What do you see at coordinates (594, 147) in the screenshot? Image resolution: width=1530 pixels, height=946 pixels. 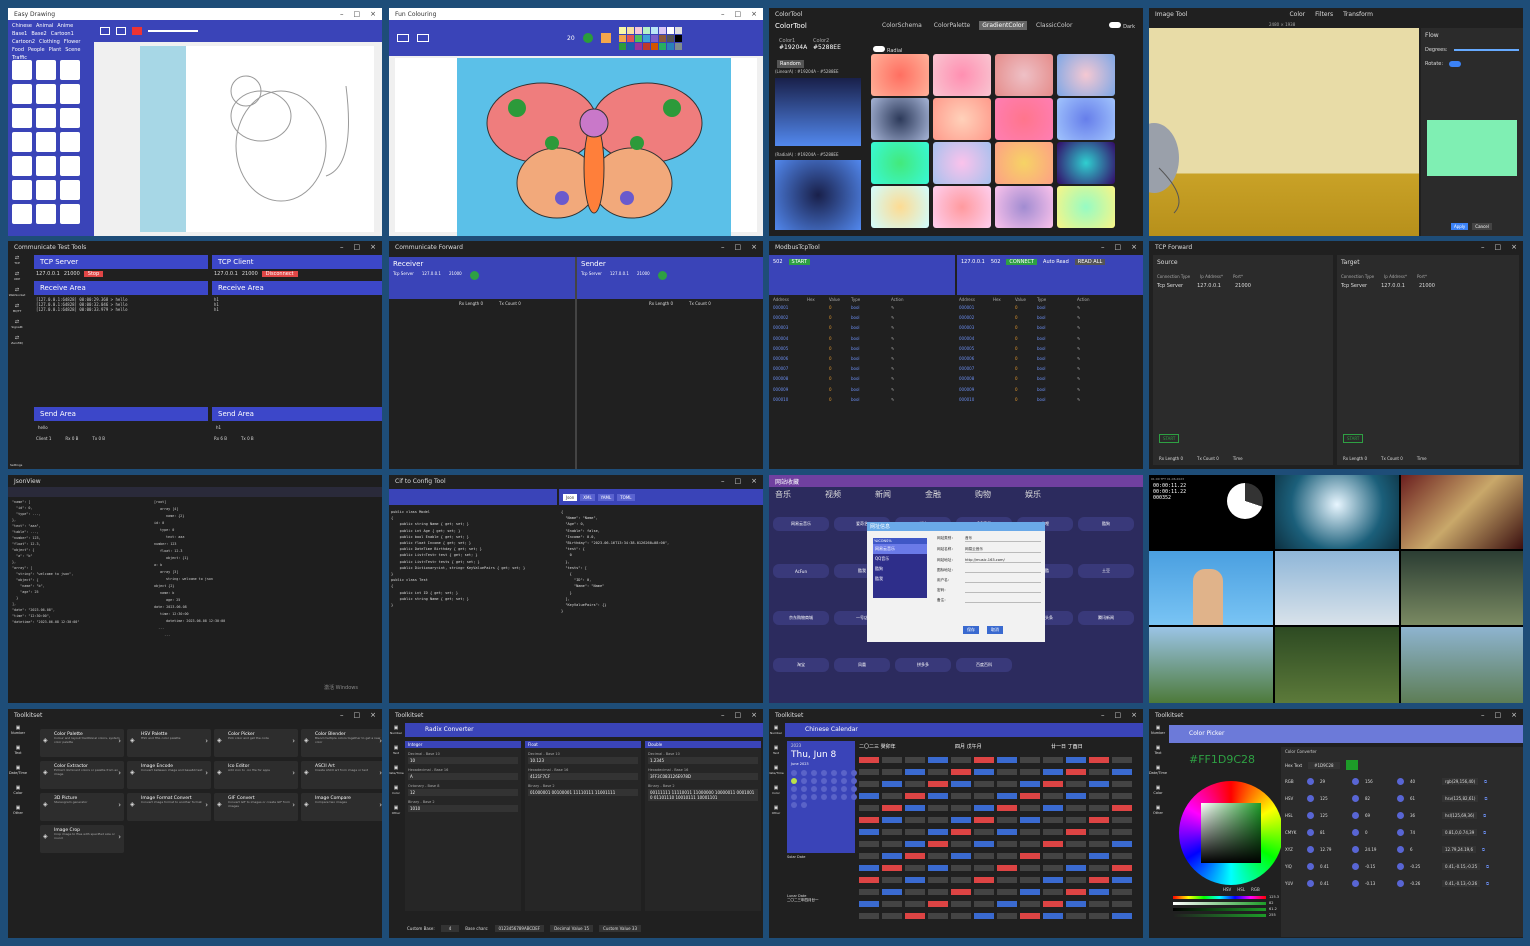 I see `colouring-canvas` at bounding box center [594, 147].